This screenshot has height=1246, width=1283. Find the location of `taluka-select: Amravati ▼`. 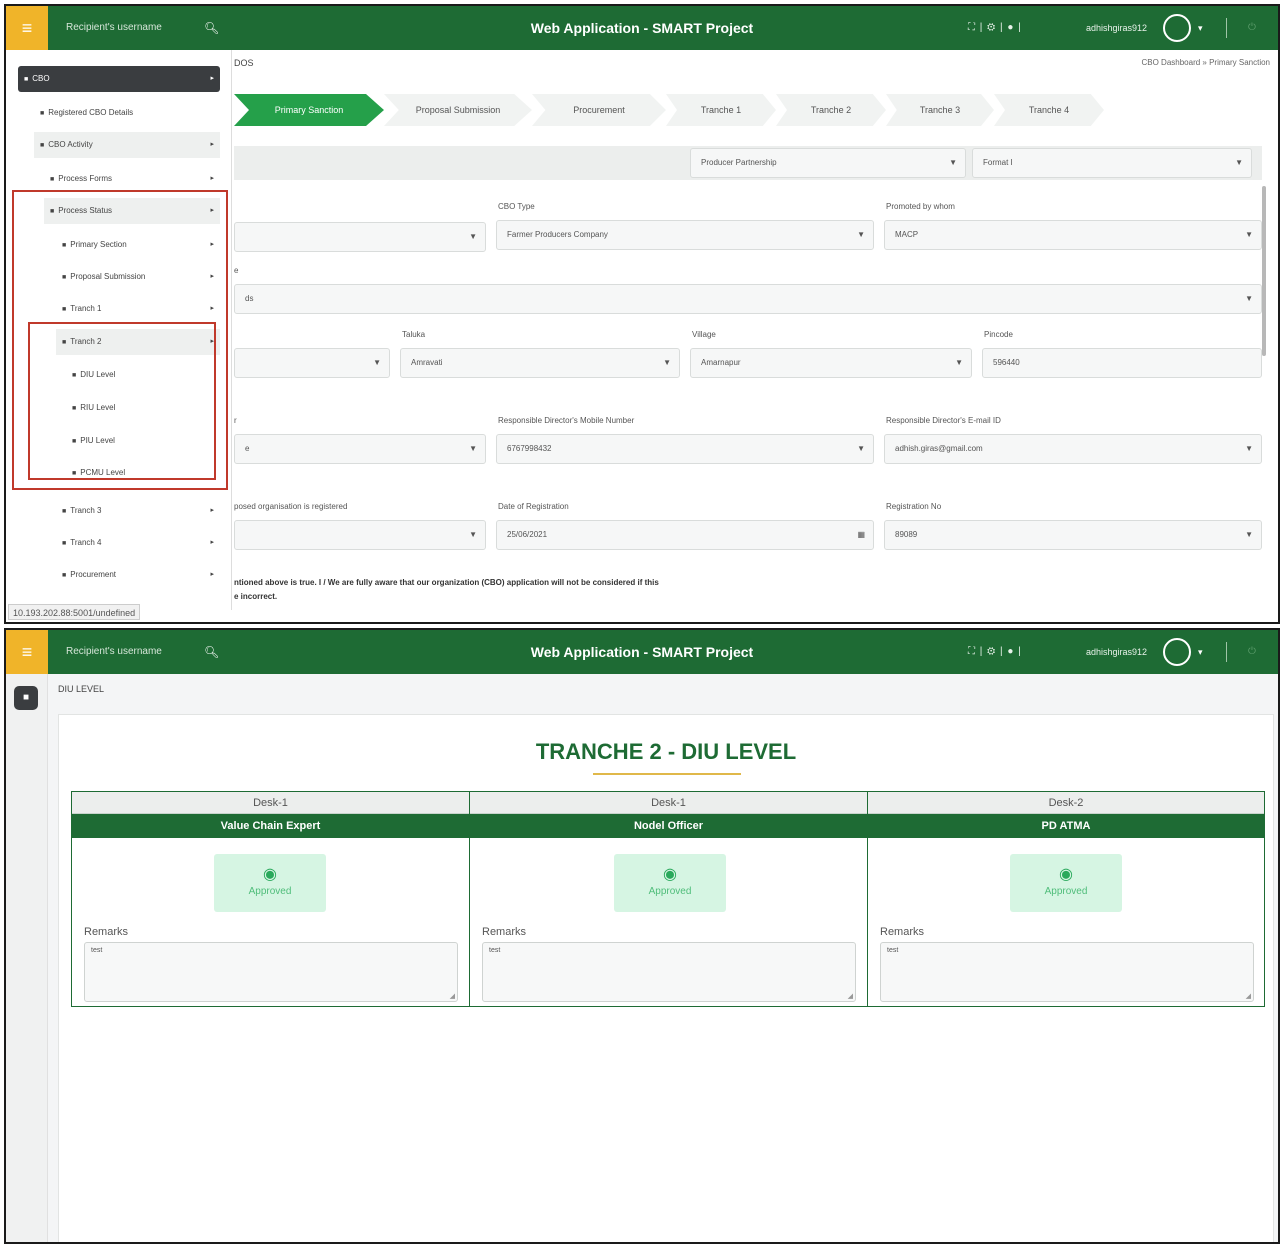

taluka-select: Amravati ▼ is located at coordinates (540, 363).